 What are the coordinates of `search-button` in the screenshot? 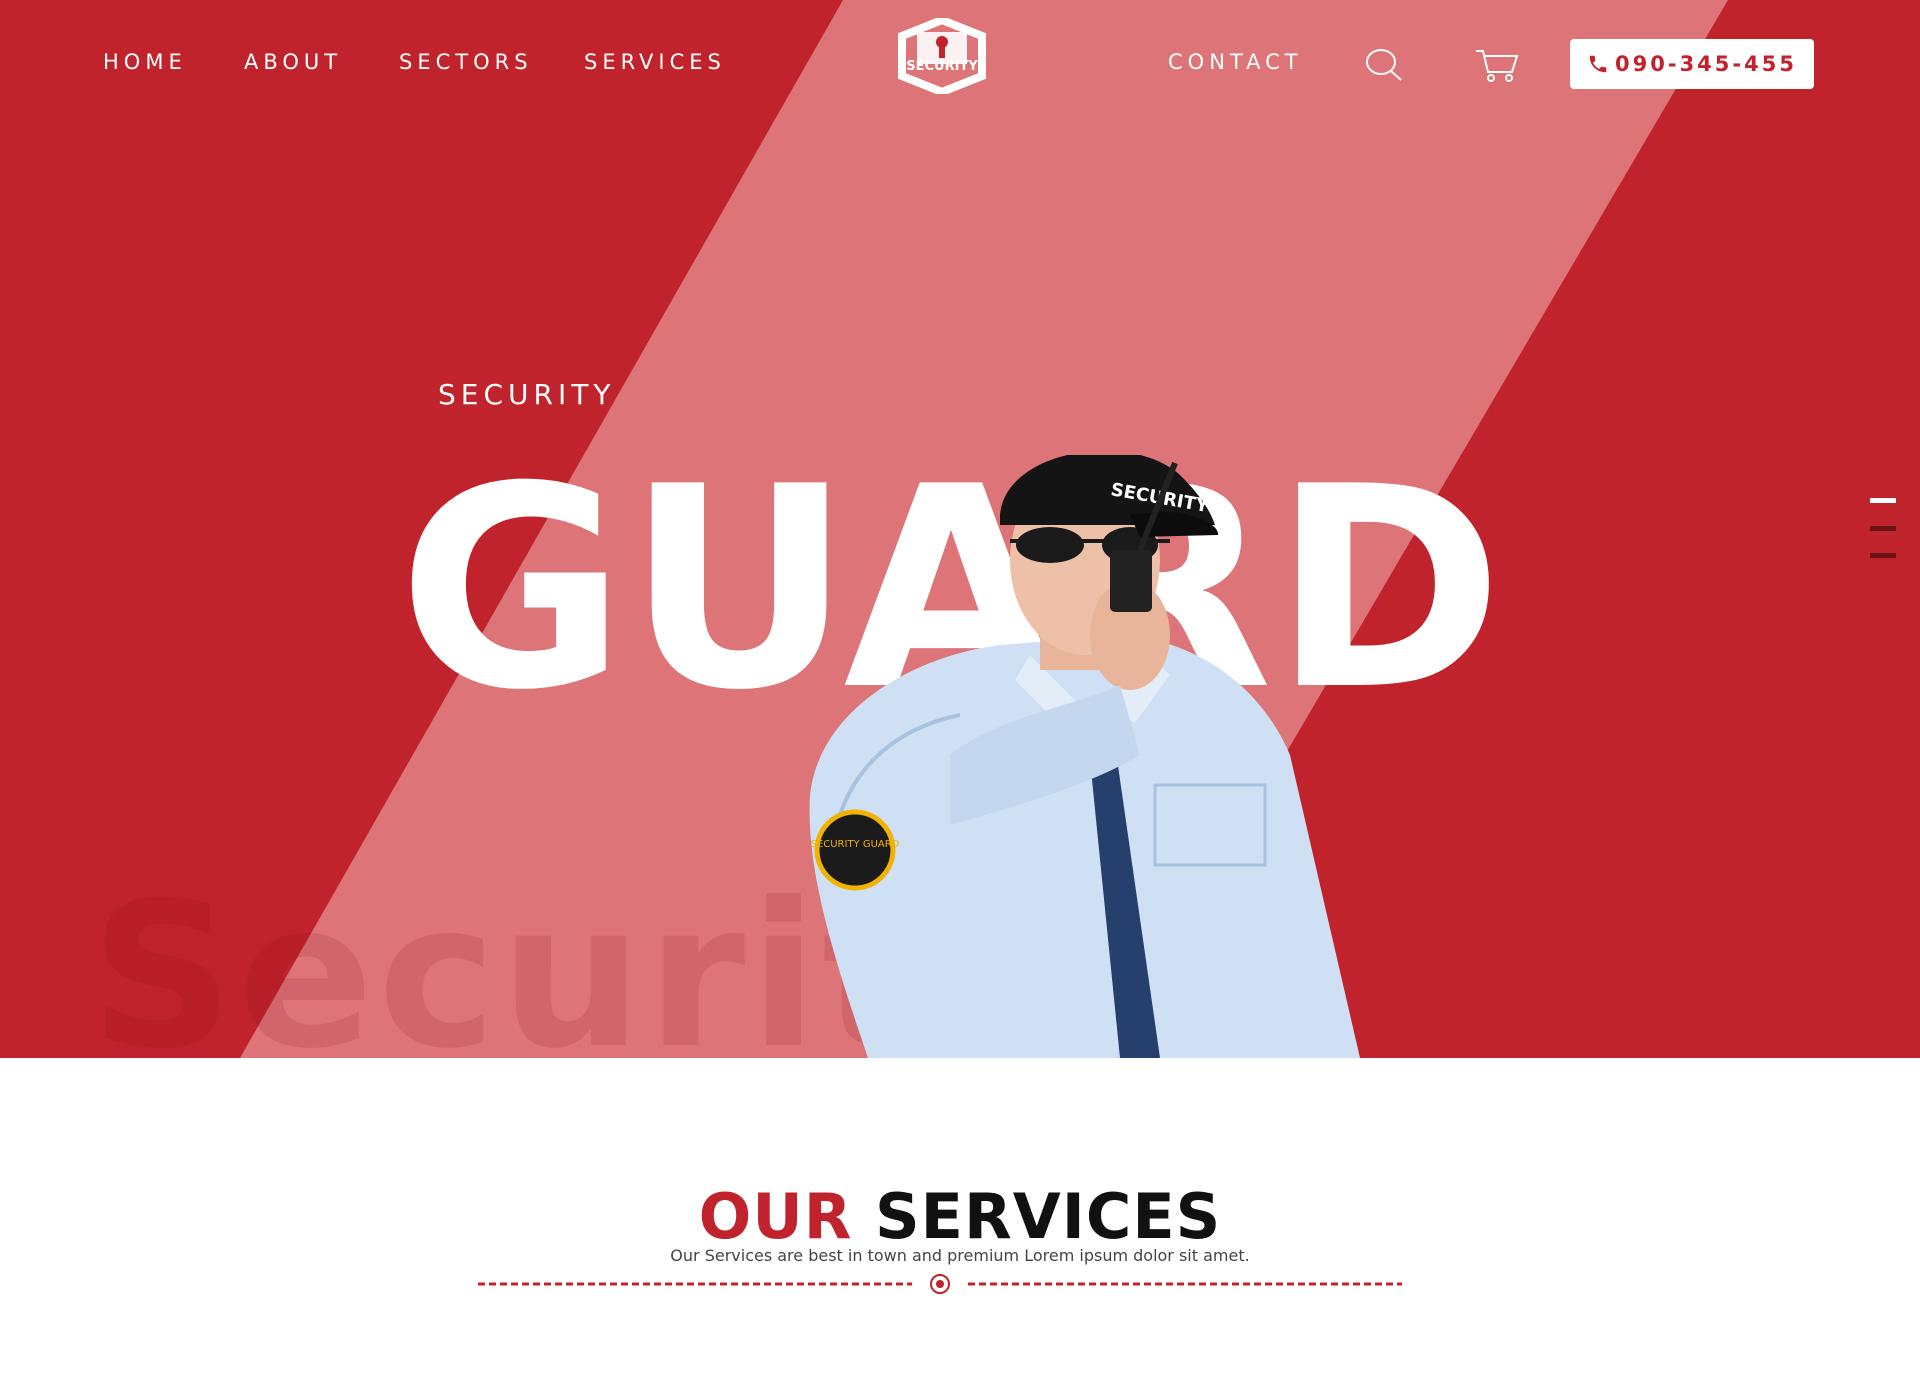 It's located at (1384, 67).